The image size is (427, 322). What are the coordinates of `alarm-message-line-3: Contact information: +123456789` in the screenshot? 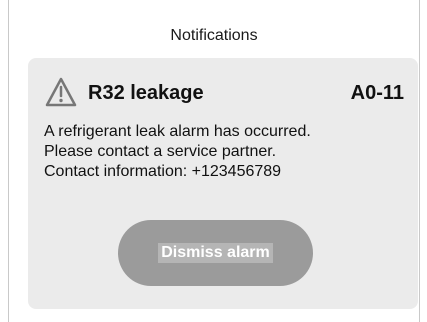 It's located at (163, 171).